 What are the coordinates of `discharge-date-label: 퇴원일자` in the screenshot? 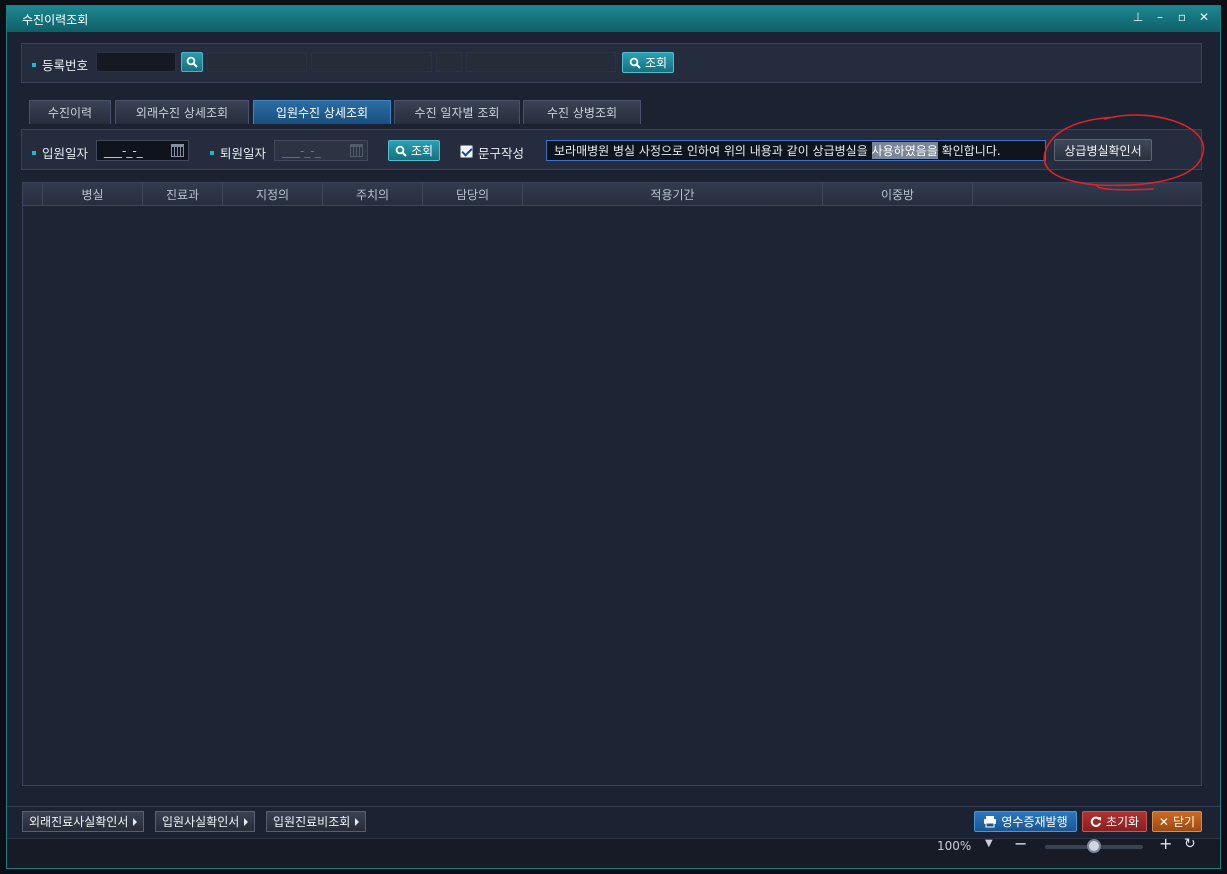 It's located at (238, 152).